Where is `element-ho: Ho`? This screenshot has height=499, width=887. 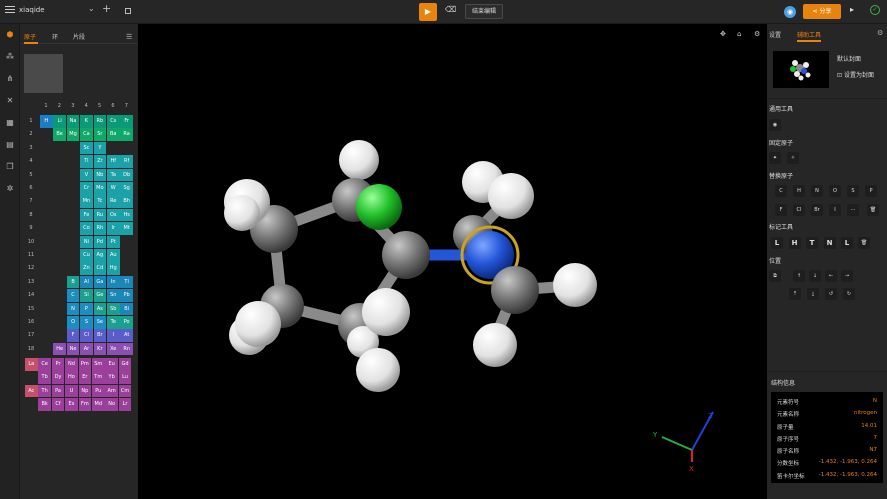 element-ho: Ho is located at coordinates (71, 377).